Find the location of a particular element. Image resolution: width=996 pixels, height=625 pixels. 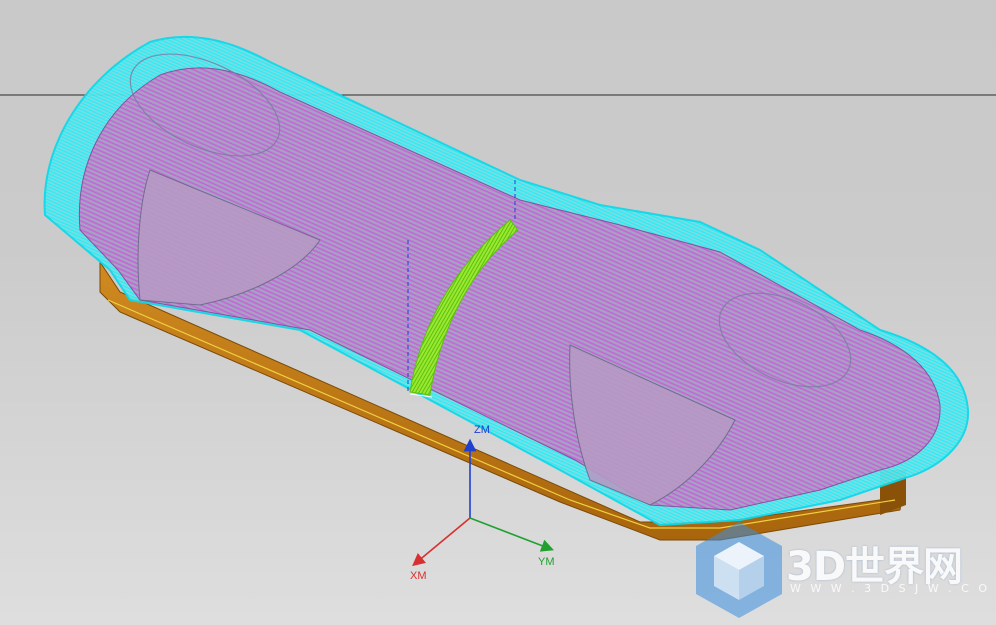

cube-logo-icon is located at coordinates (739, 570).